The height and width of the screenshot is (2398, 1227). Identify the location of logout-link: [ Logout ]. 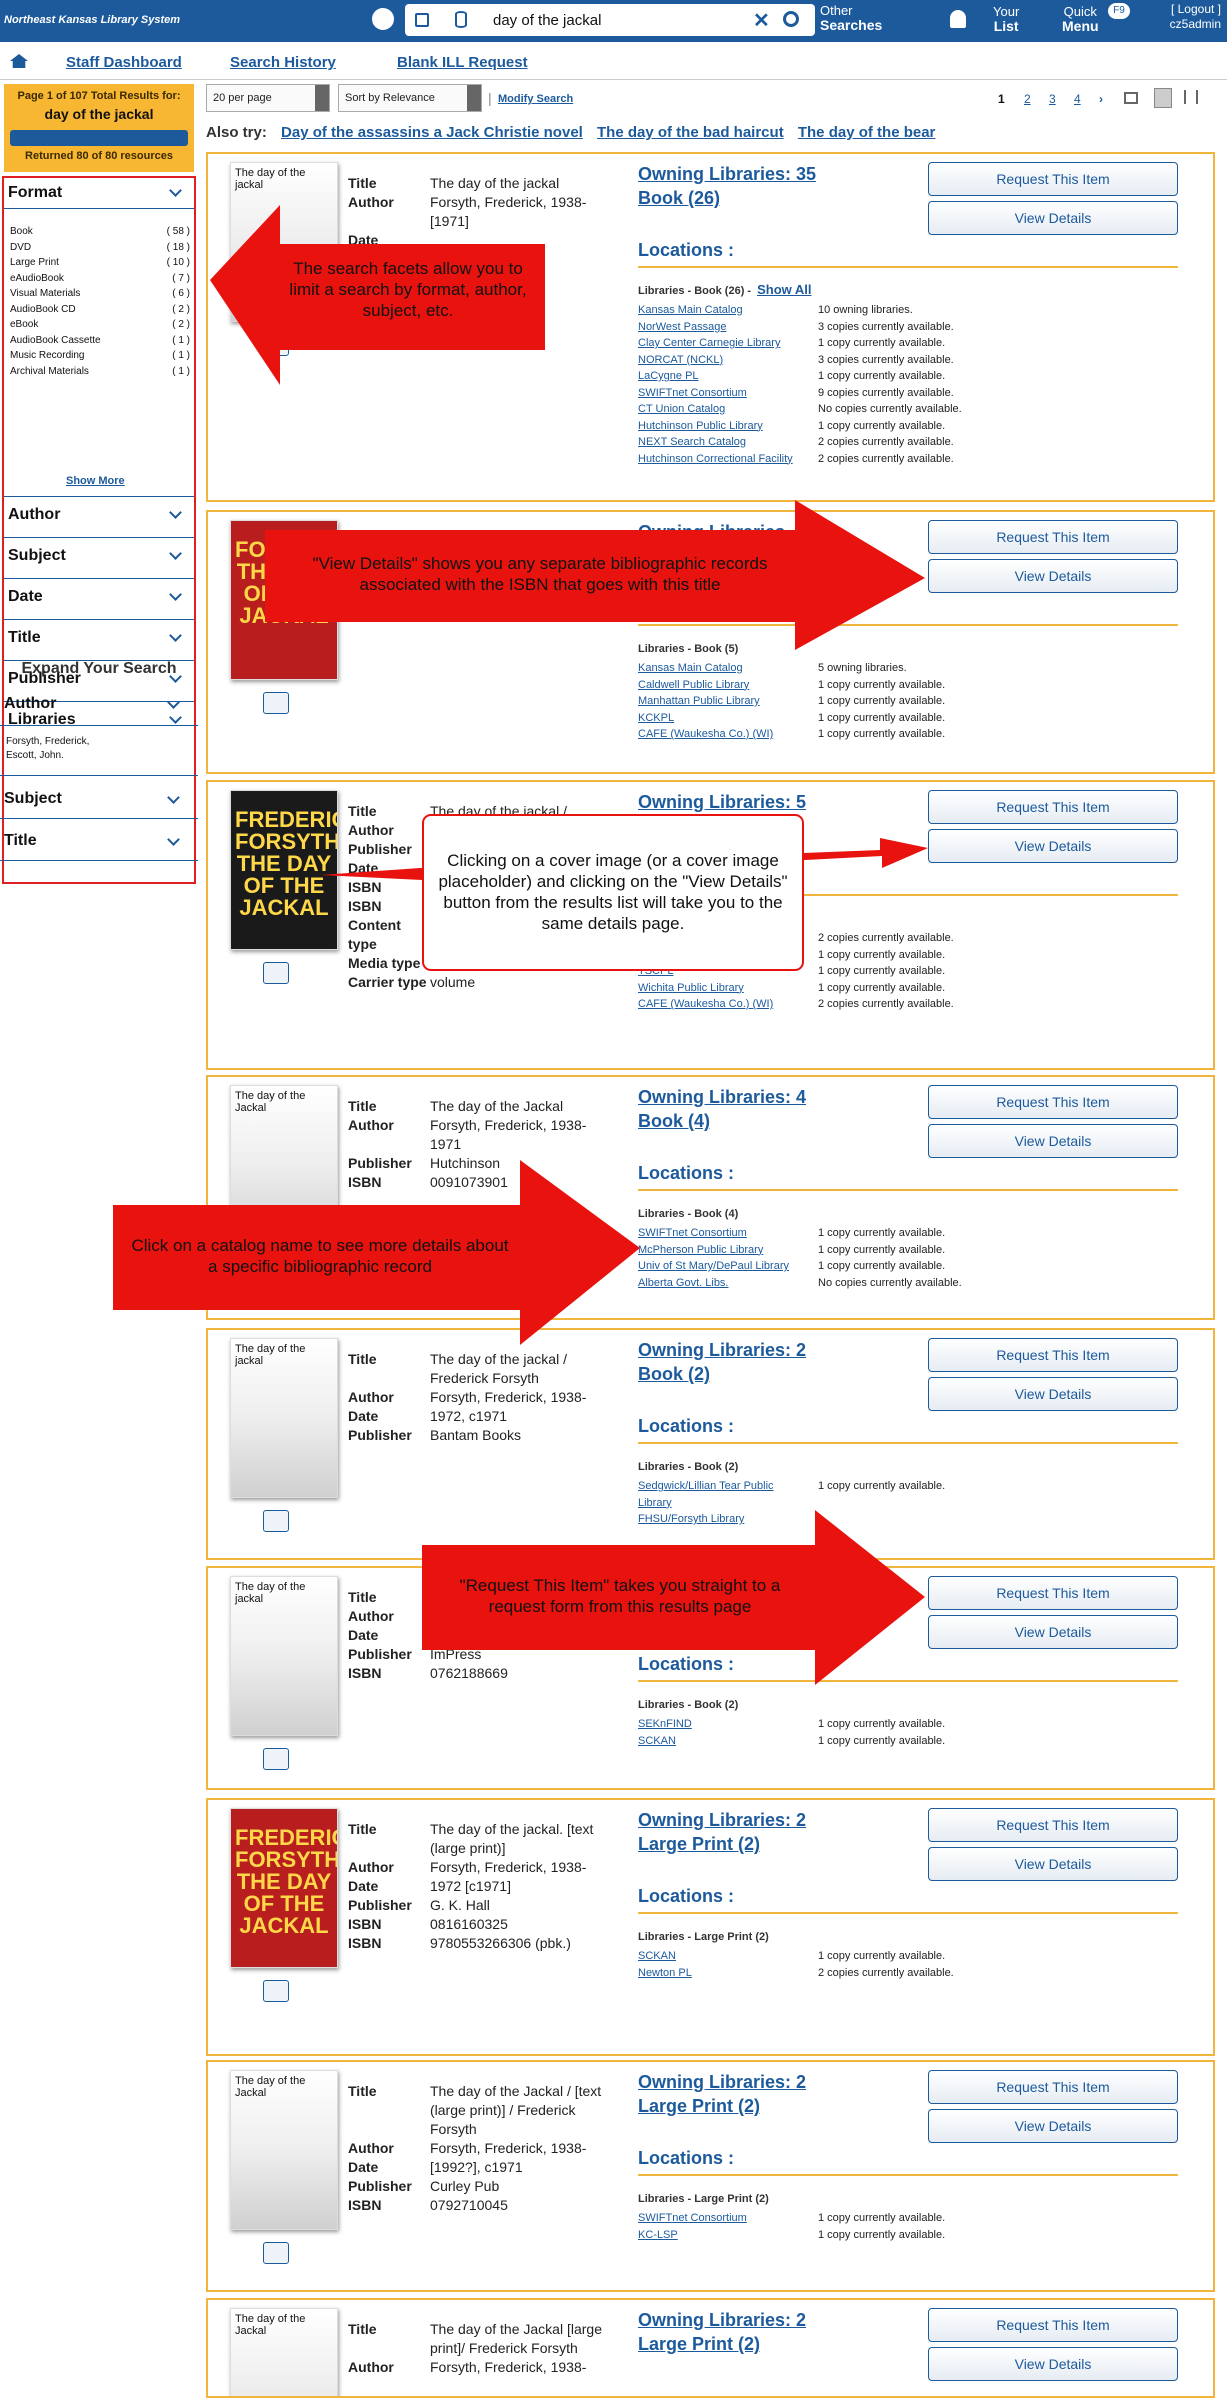
(1195, 9).